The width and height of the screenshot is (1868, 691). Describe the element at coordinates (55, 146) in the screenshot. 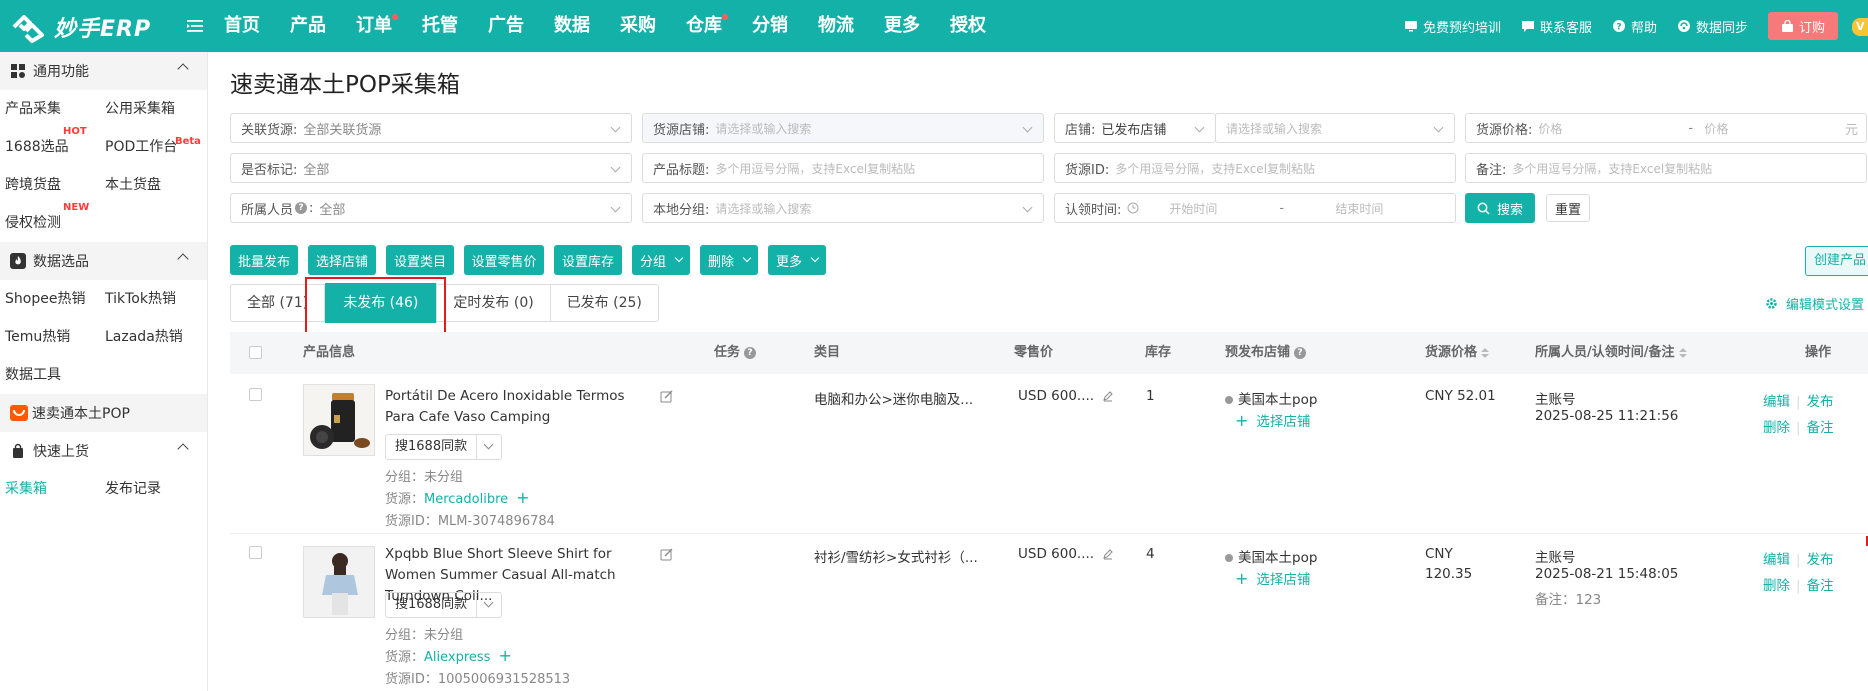

I see `sidebar-item-1688: 1688选品 HOT` at that location.